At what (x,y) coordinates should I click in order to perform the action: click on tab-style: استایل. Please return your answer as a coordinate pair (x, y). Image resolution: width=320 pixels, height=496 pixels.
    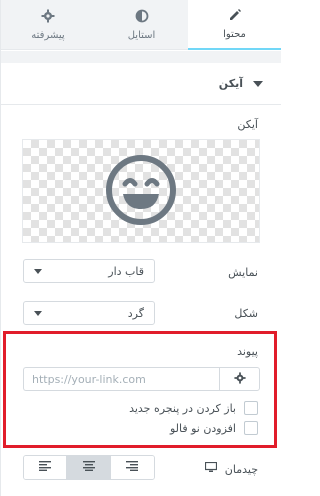
    Looking at the image, I should click on (141, 25).